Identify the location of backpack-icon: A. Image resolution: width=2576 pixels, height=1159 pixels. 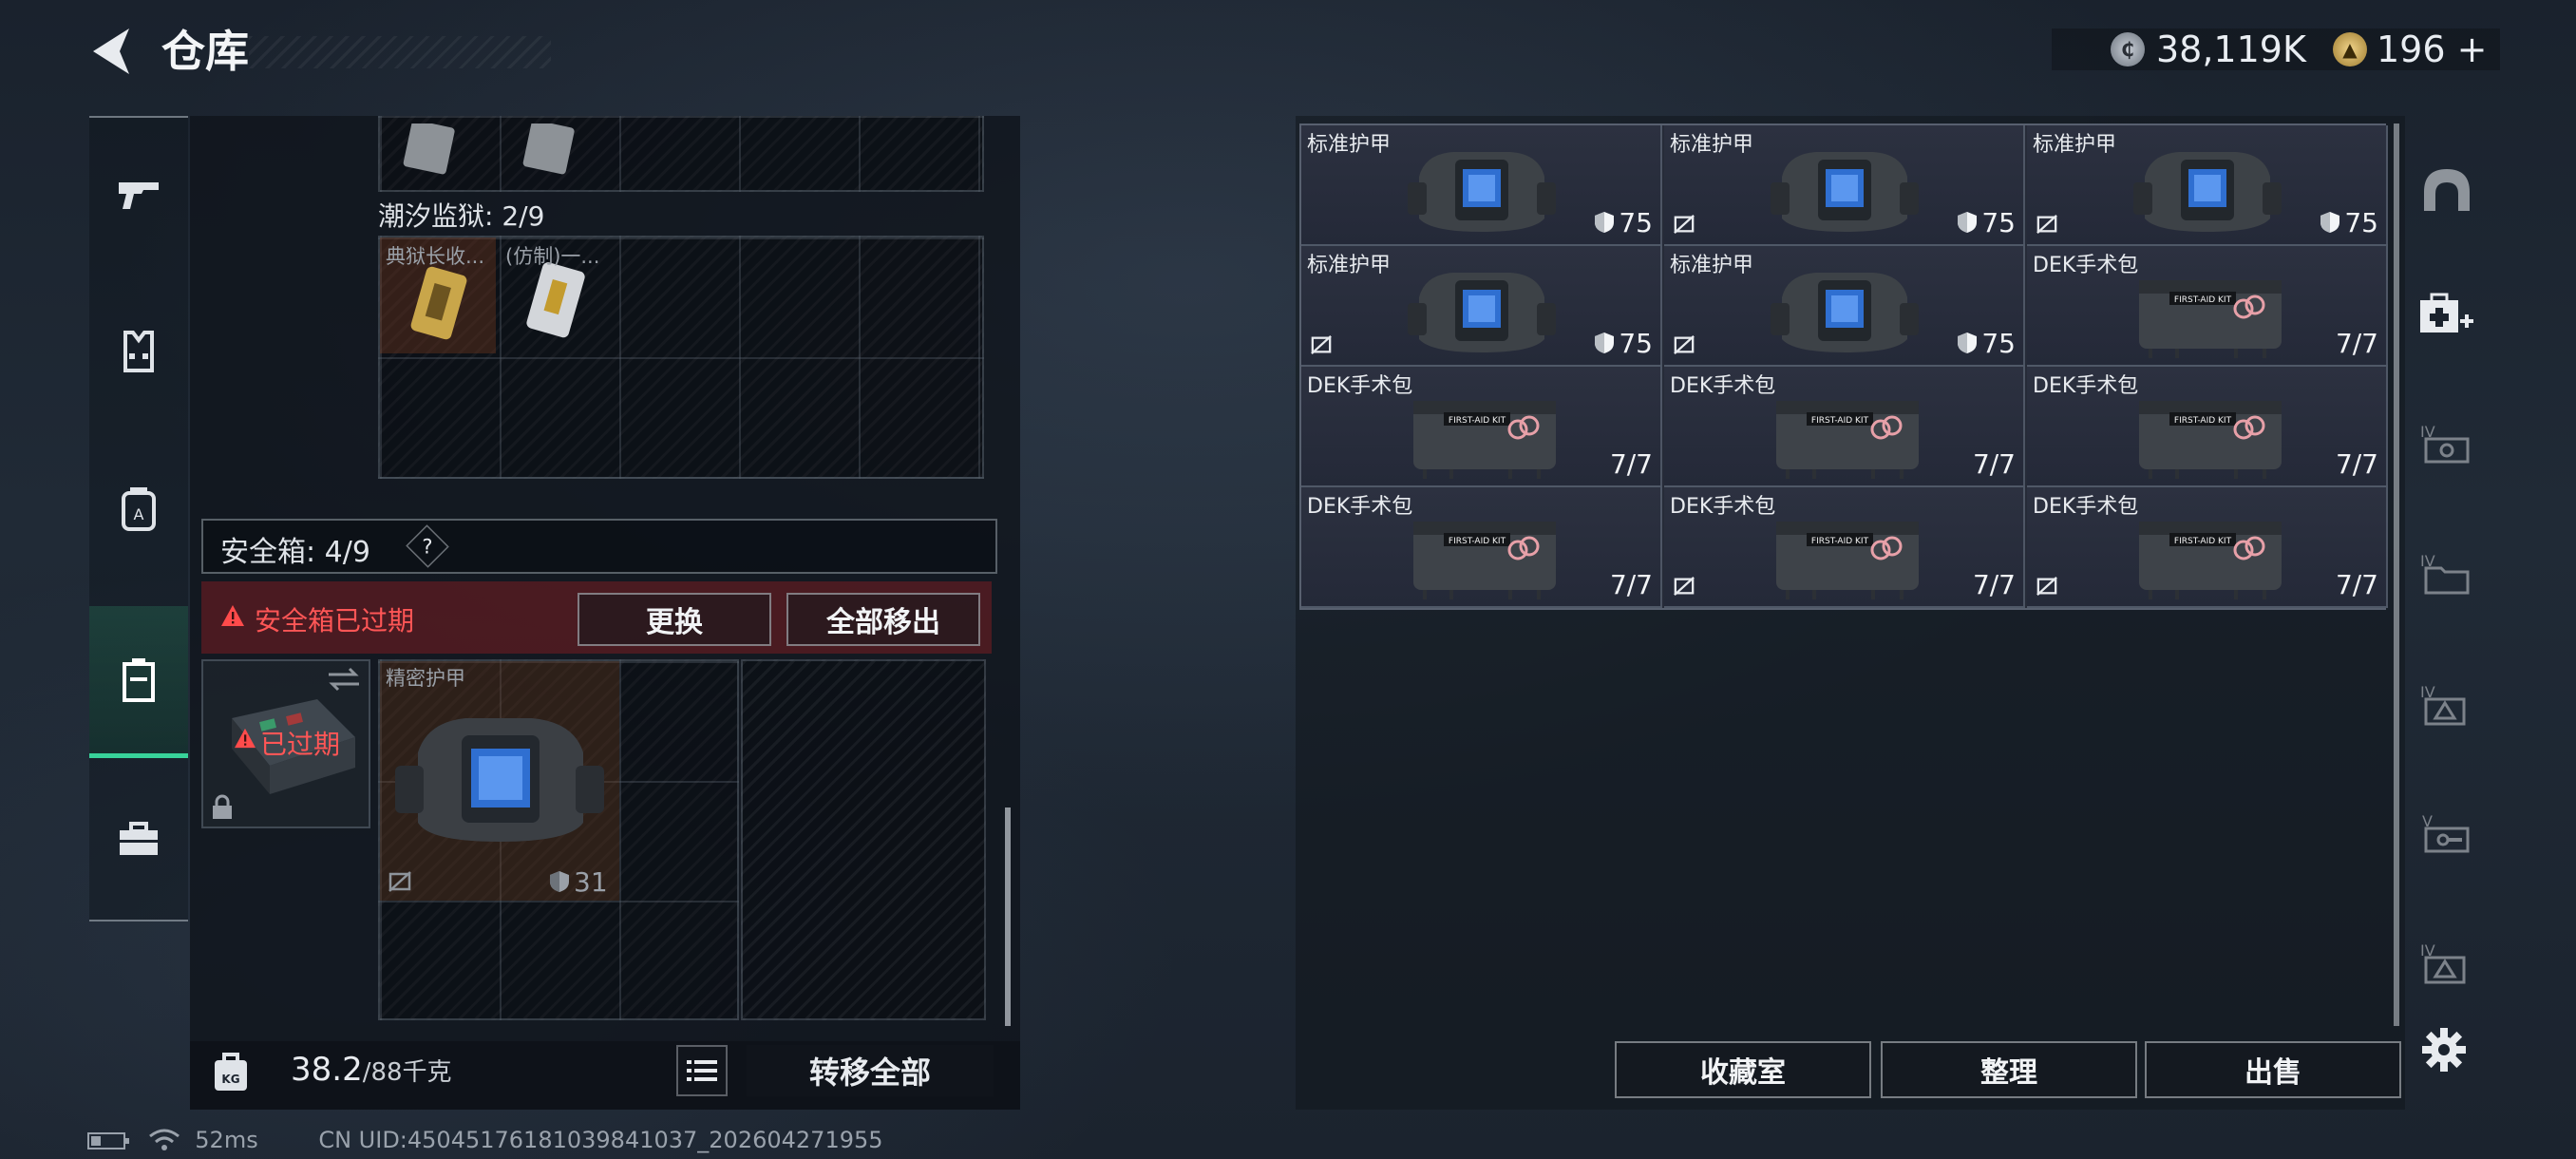
(139, 509).